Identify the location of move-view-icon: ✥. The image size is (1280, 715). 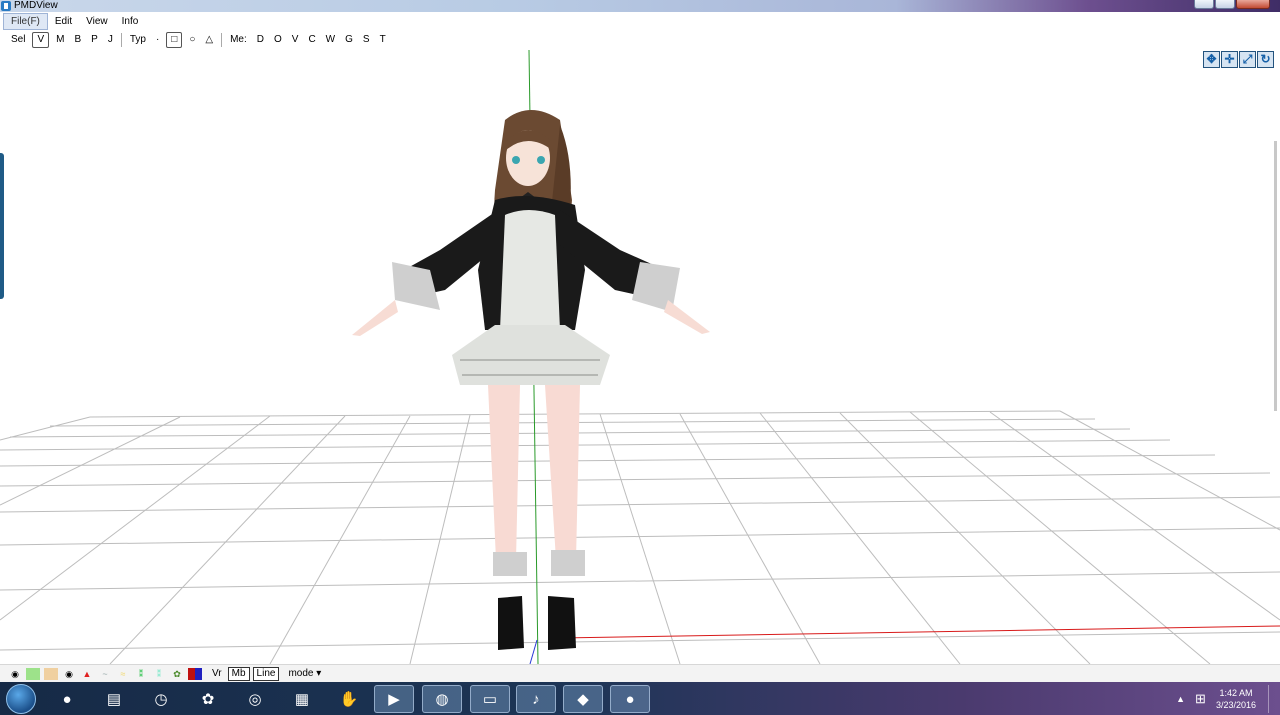
(1211, 59).